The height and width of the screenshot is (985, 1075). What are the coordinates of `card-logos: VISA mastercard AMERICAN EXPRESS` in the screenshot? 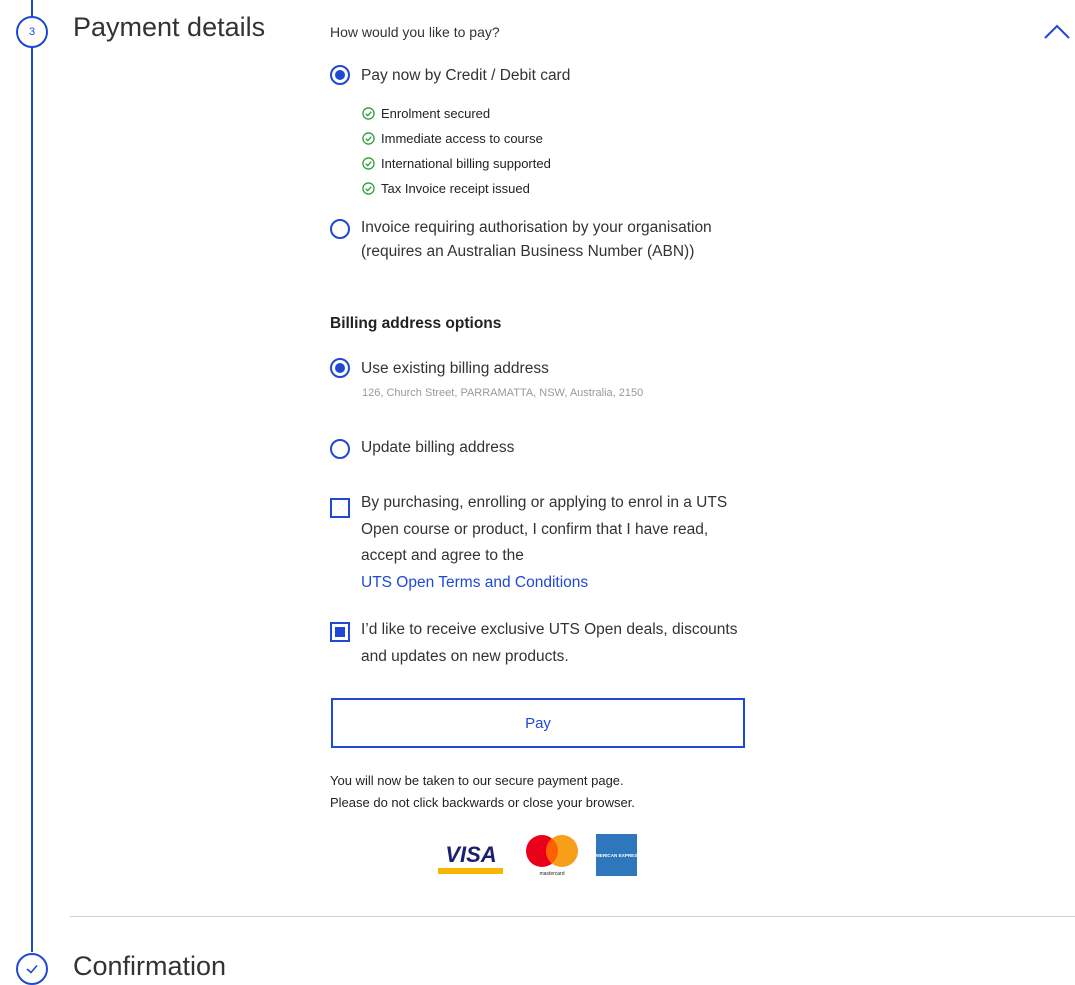 It's located at (539, 855).